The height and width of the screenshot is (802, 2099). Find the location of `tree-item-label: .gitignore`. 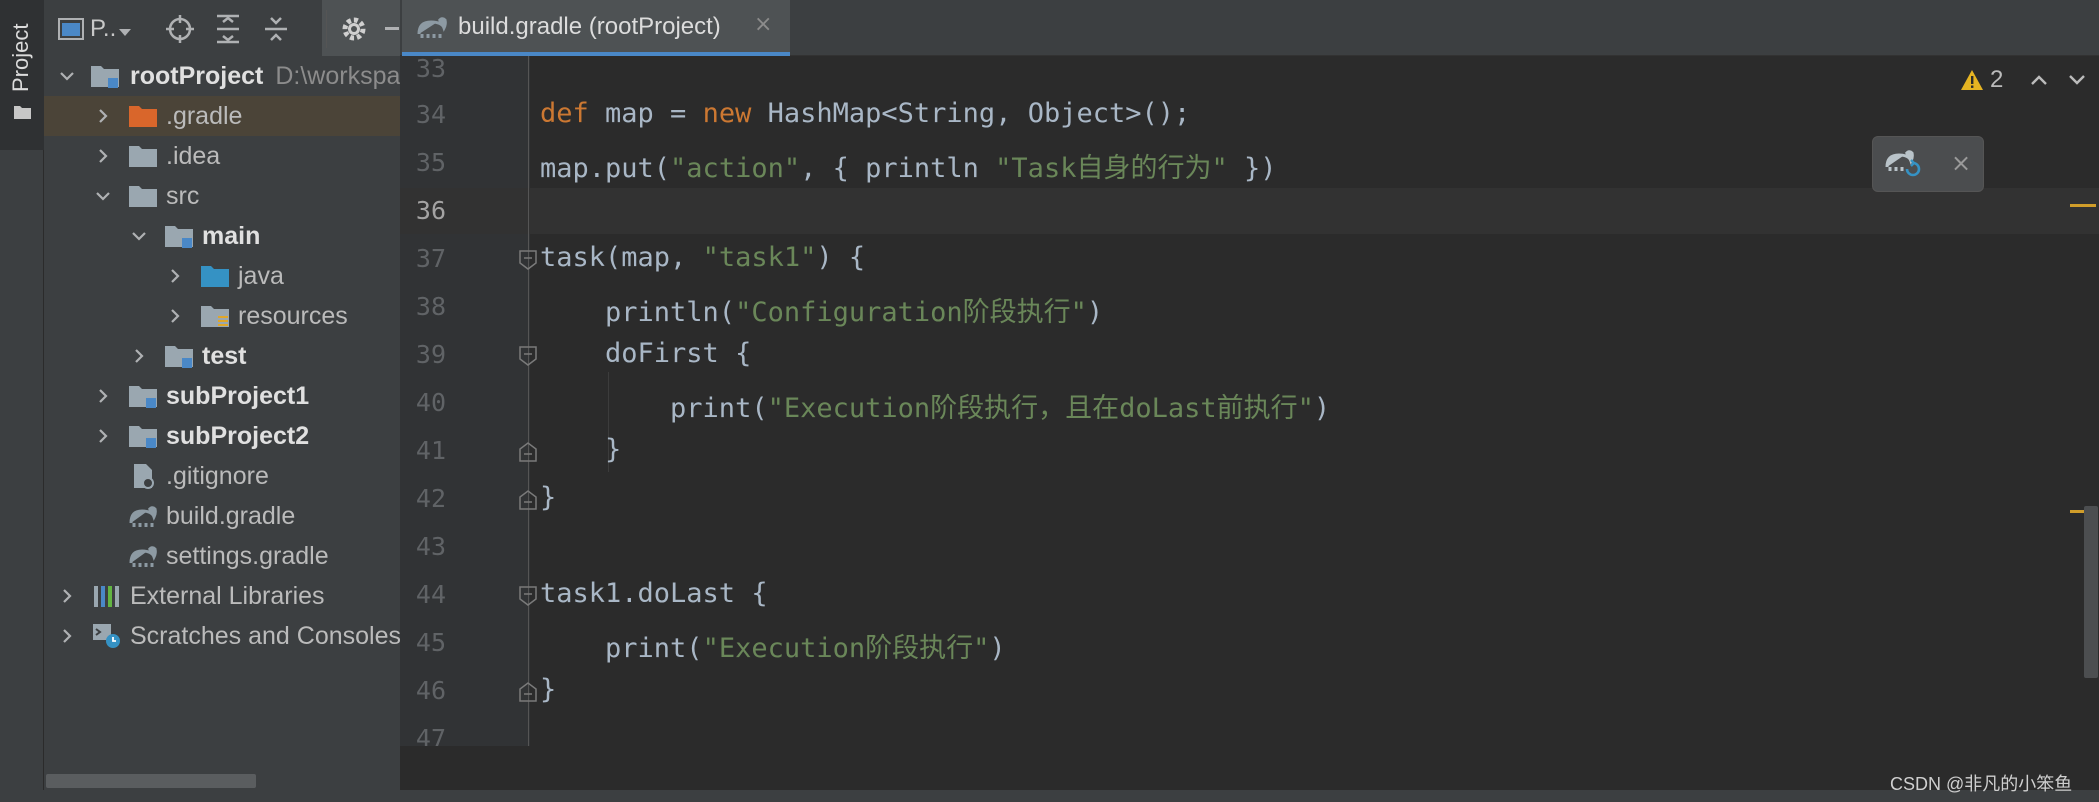

tree-item-label: .gitignore is located at coordinates (217, 475).